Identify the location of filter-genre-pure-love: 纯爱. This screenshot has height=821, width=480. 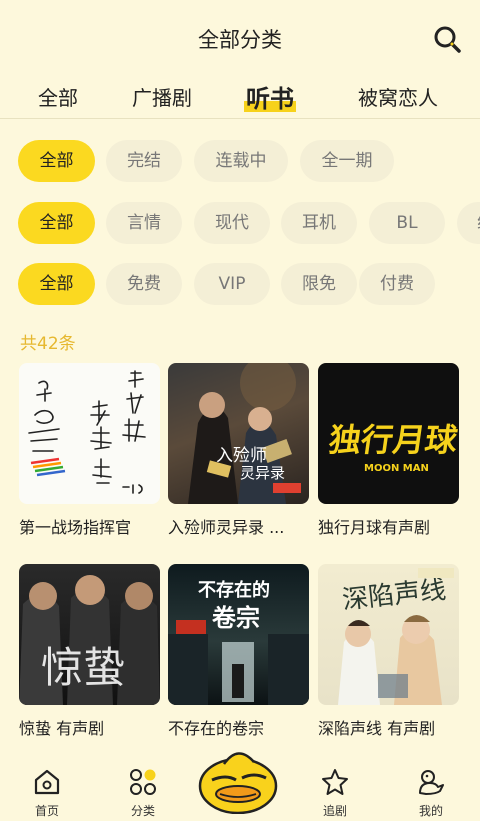
(468, 223).